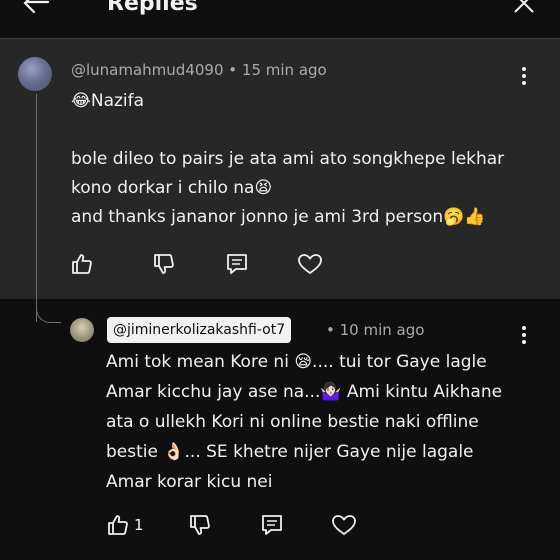 This screenshot has height=560, width=560. I want to click on replies-header: Replies, so click(280, 19).